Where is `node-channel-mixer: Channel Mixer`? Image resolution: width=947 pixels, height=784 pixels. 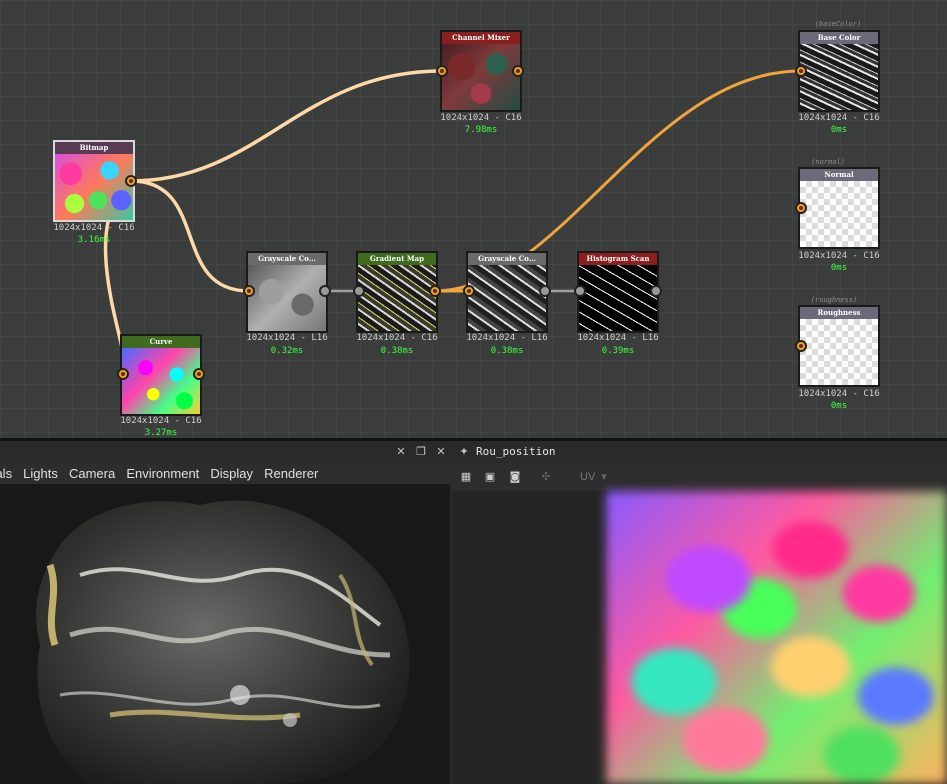
node-channel-mixer: Channel Mixer is located at coordinates (481, 71).